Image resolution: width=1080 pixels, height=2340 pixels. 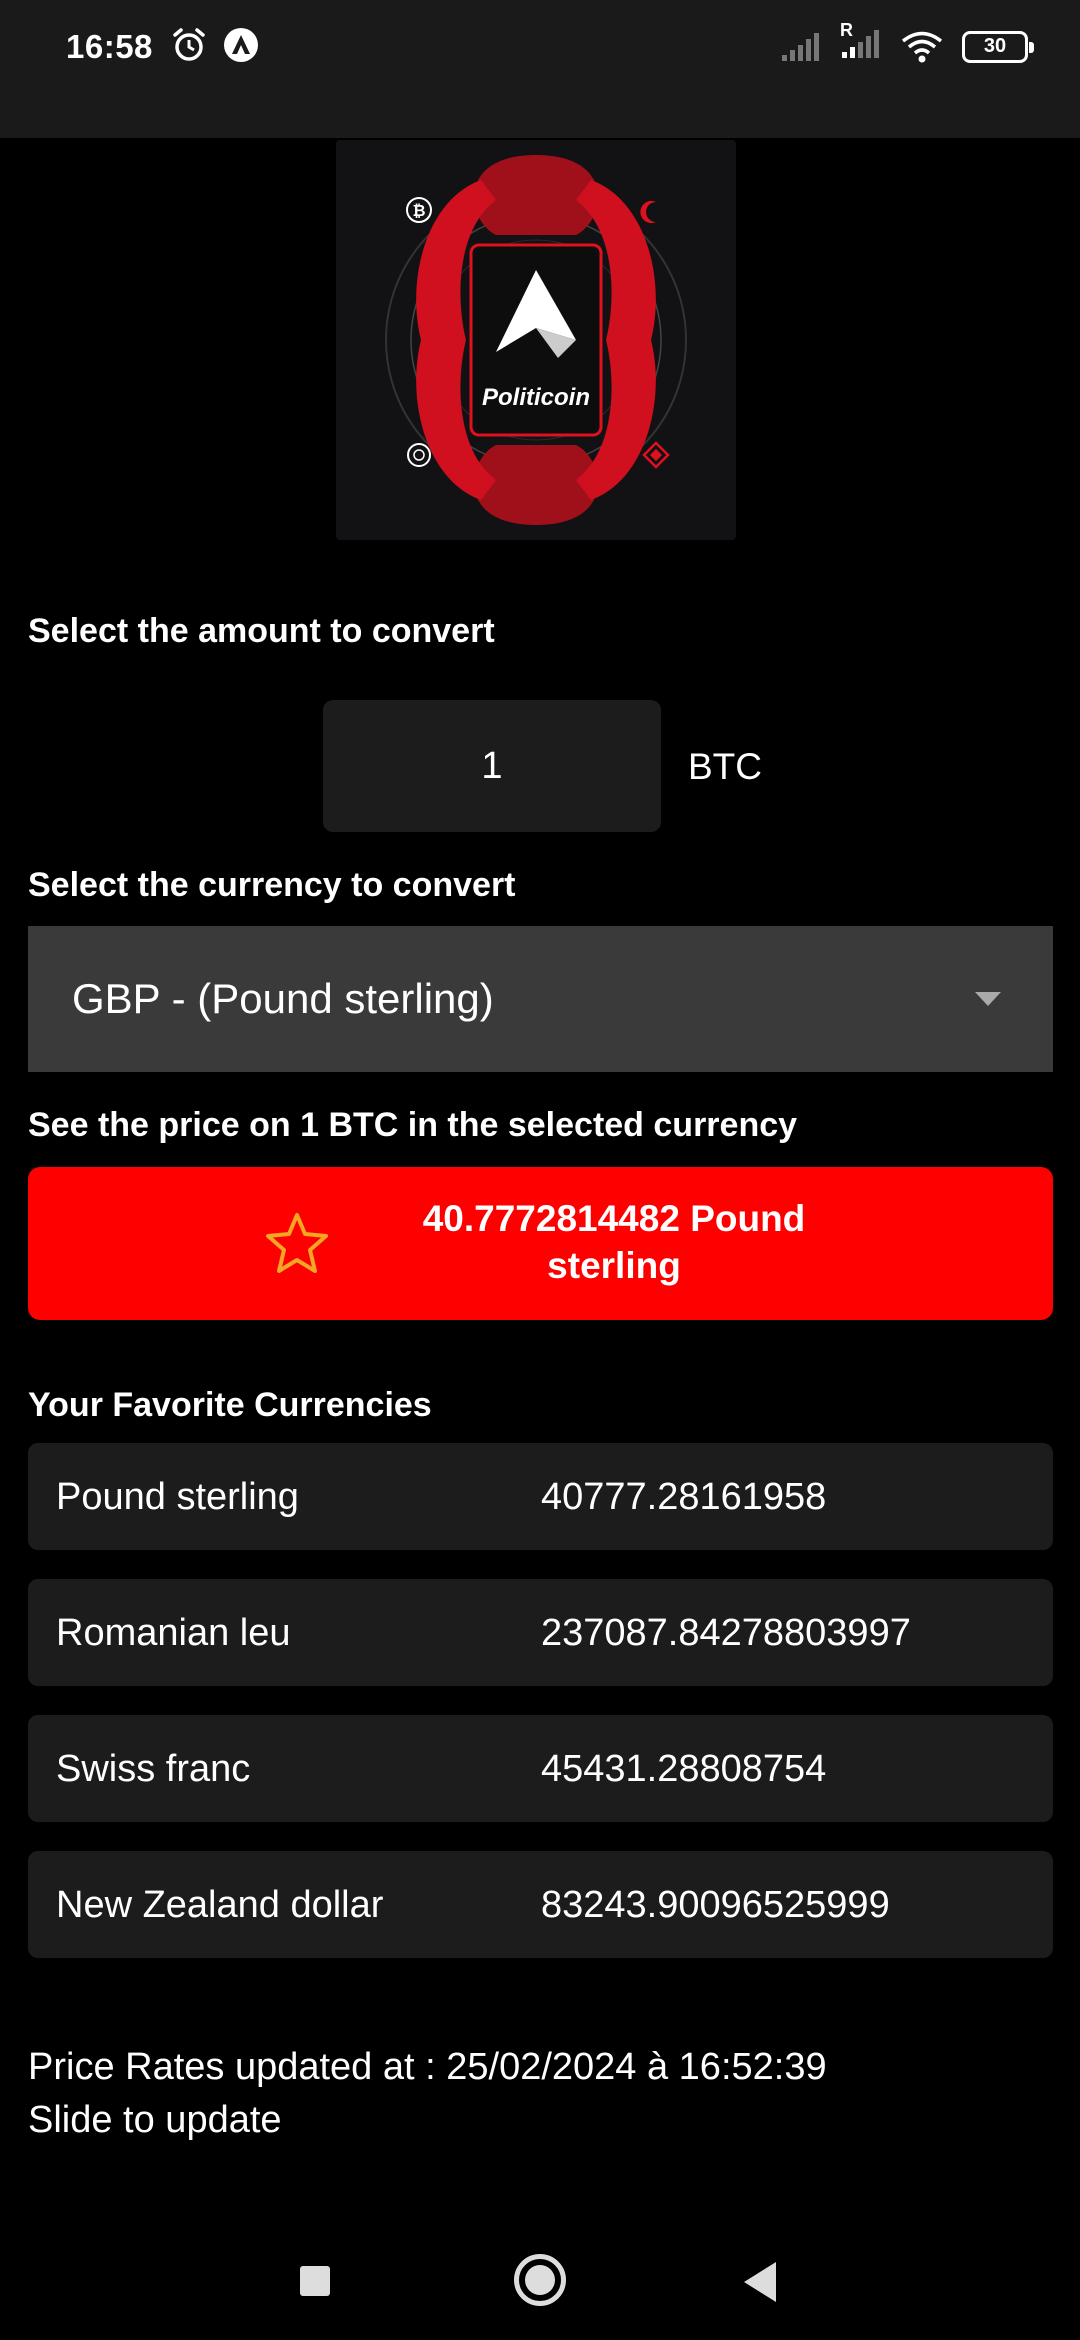 What do you see at coordinates (540, 1496) in the screenshot?
I see `favorite-row: Pound sterling 40777.28161958` at bounding box center [540, 1496].